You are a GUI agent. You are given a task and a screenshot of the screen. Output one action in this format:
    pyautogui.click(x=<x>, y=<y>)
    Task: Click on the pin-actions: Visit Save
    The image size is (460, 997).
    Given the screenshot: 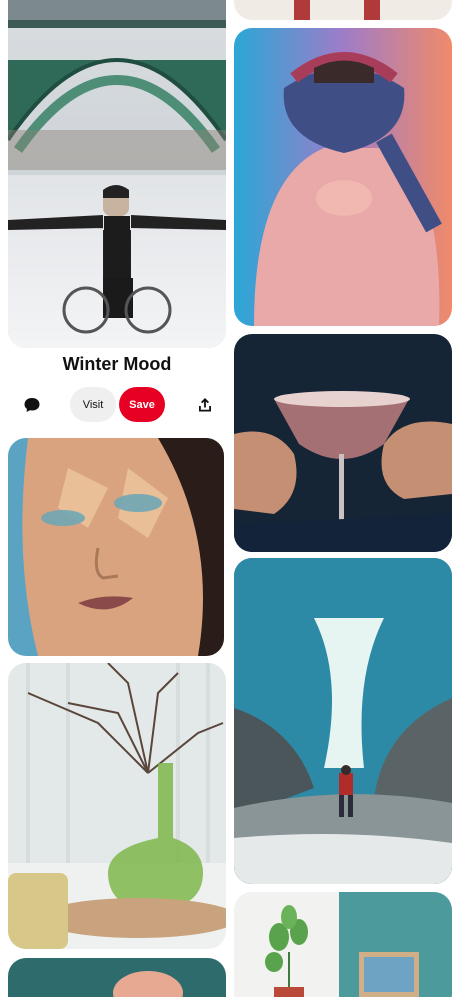 What is the action you would take?
    pyautogui.click(x=117, y=405)
    